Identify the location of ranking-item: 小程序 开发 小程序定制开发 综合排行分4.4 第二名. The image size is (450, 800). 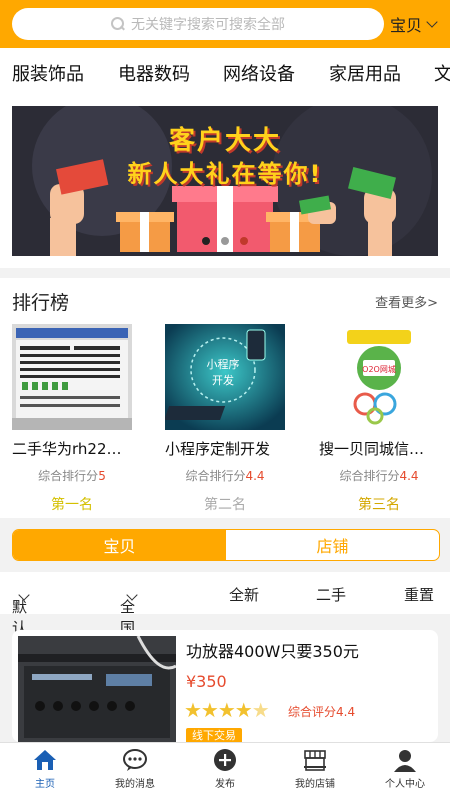
(235, 419).